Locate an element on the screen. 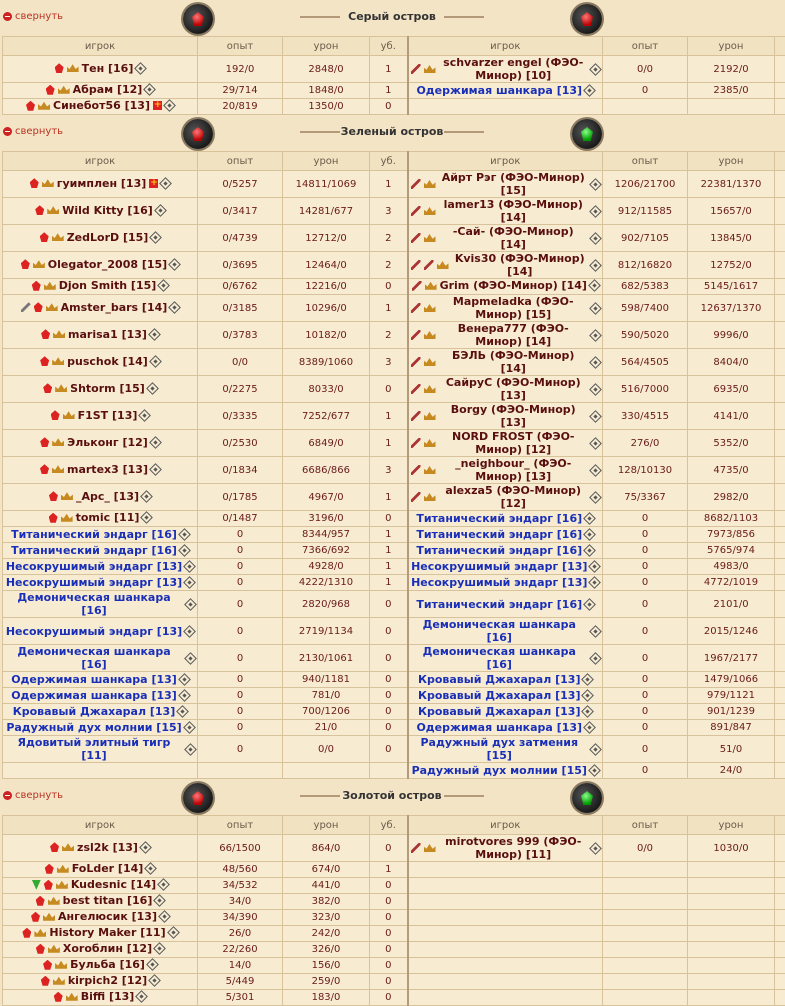 This screenshot has width=785, height=1006. player-entry: БЭЛЬ (ФЭО-Минор) [14] is located at coordinates (506, 362).